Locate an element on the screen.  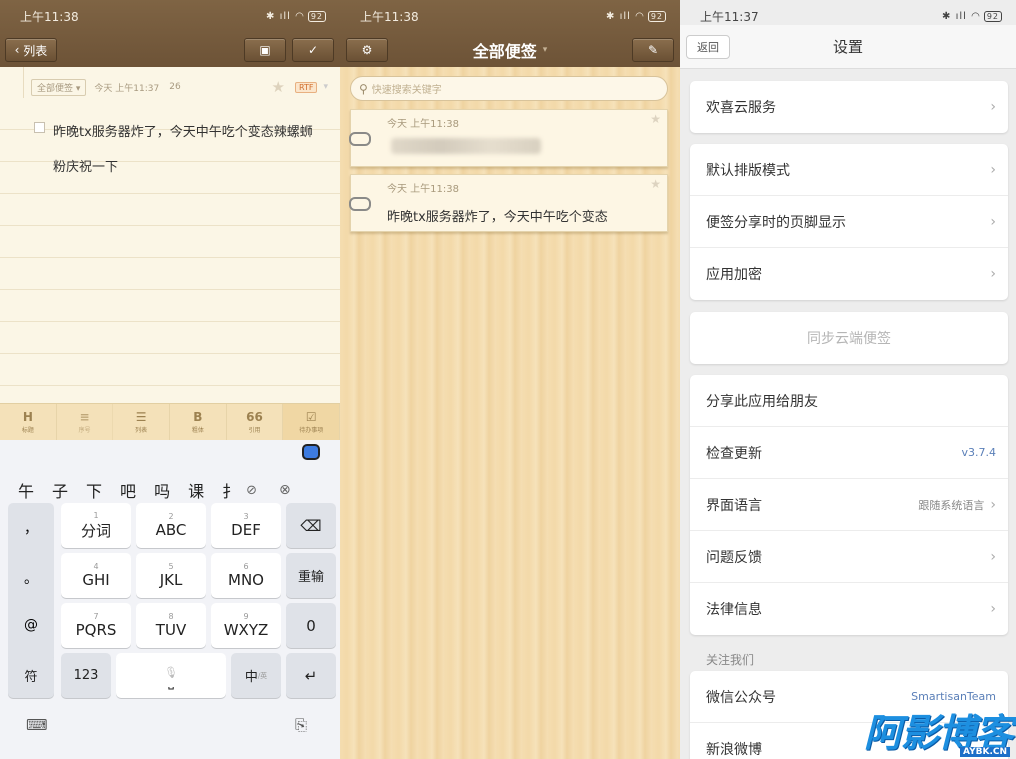
key-8: 8 TUV is located at coordinates (171, 625).